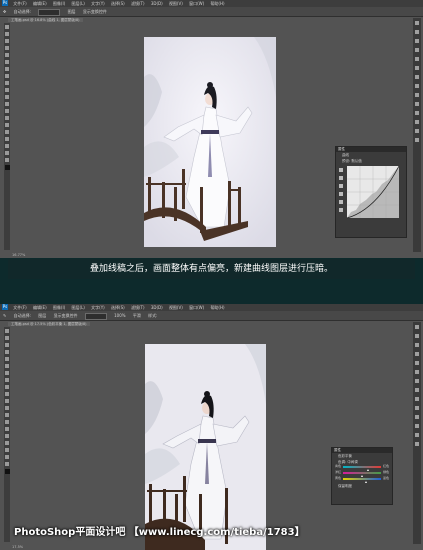 The height and width of the screenshot is (550, 423). Describe the element at coordinates (210, 142) in the screenshot. I see `document-canvas` at that location.